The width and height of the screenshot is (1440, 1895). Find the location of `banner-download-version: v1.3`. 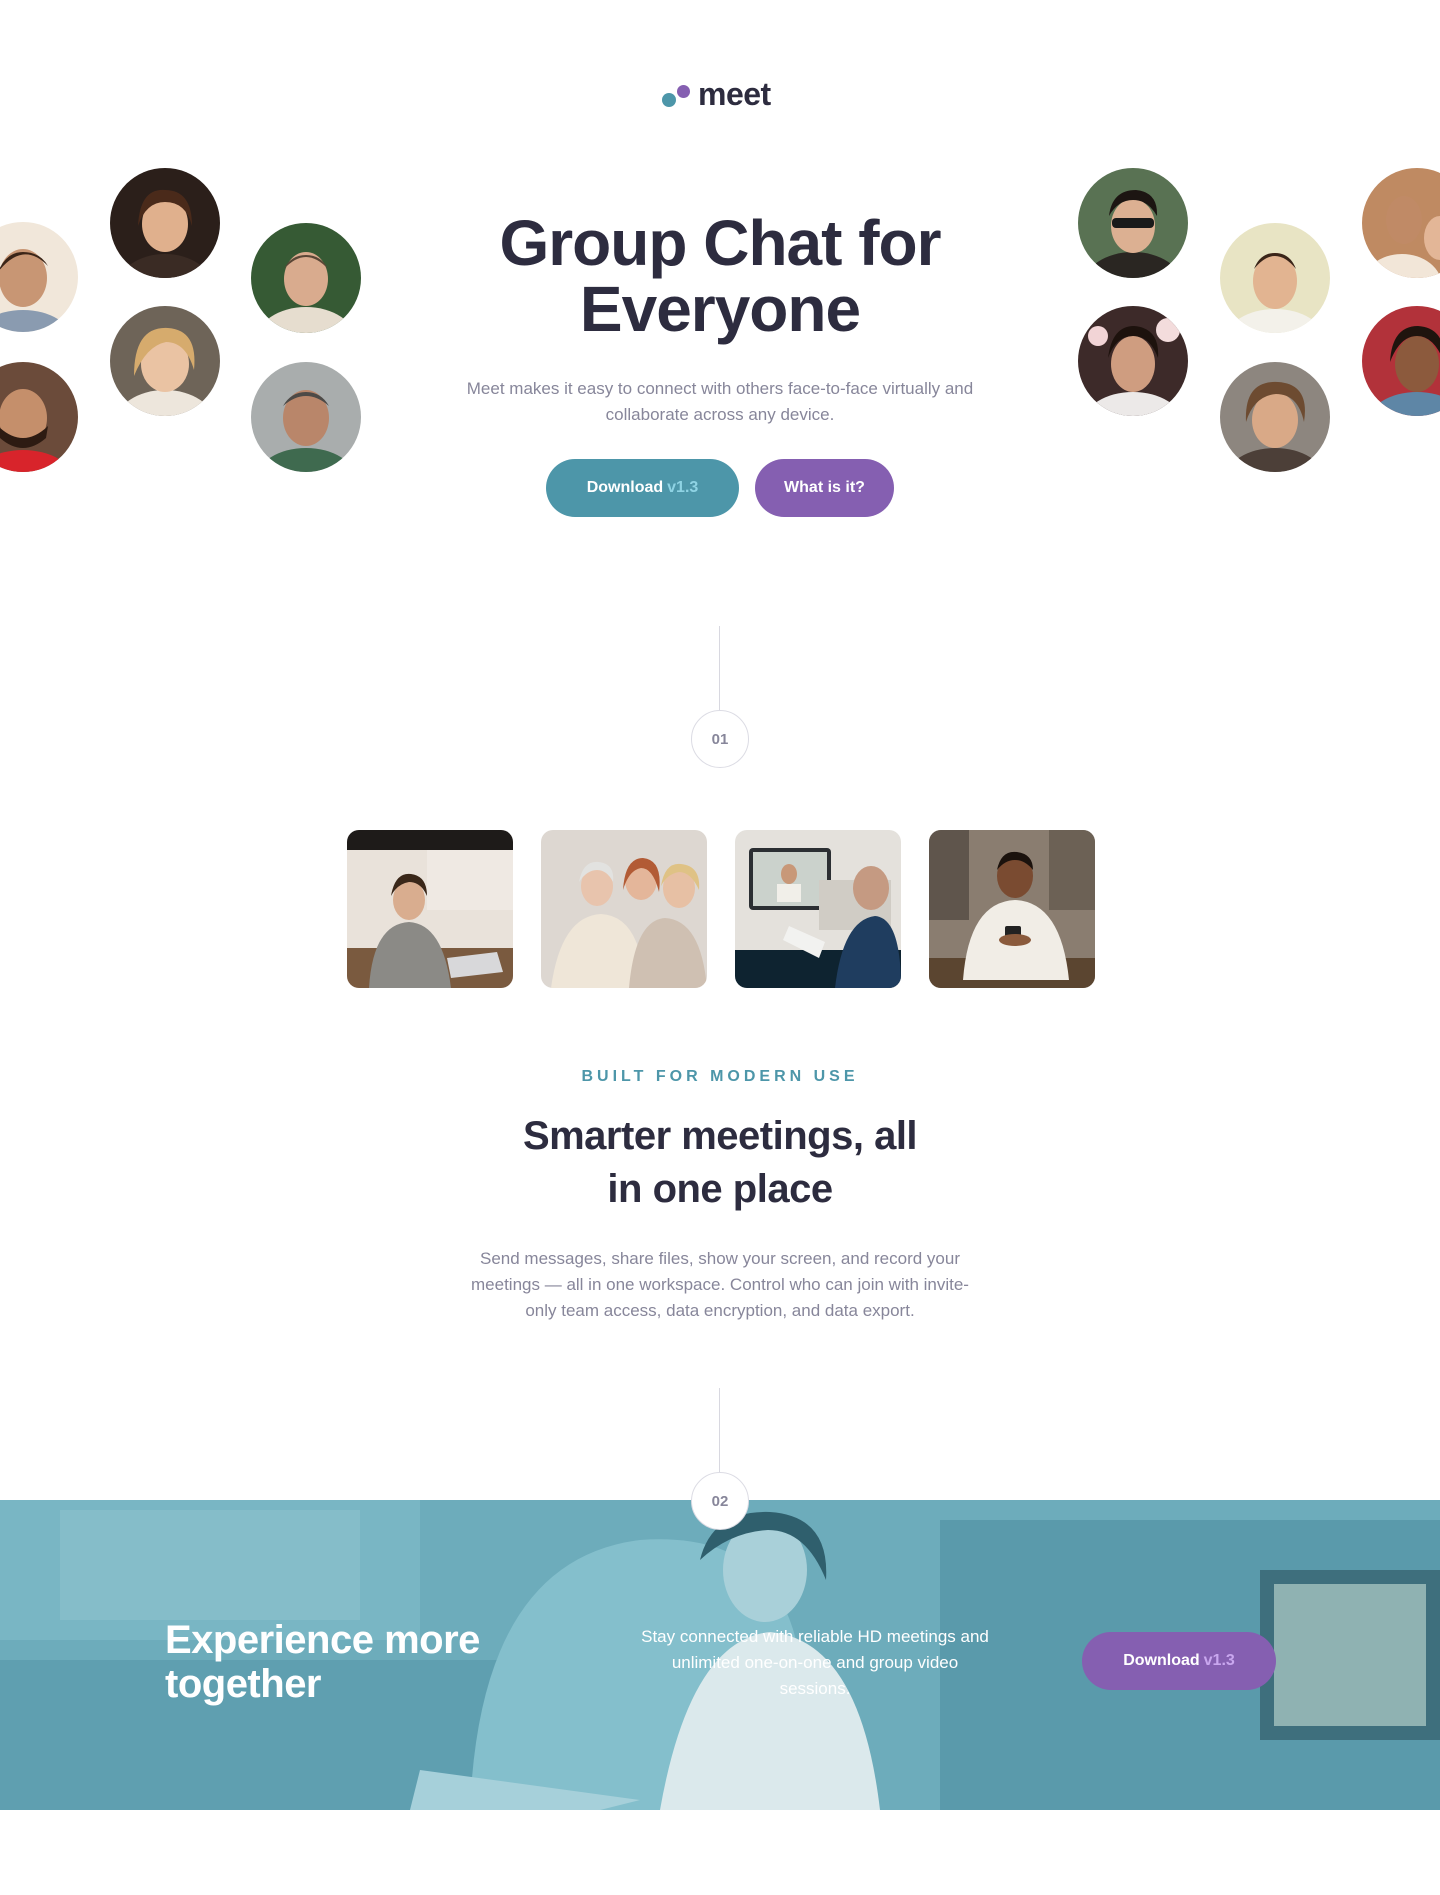

banner-download-version: v1.3 is located at coordinates (1219, 1660).